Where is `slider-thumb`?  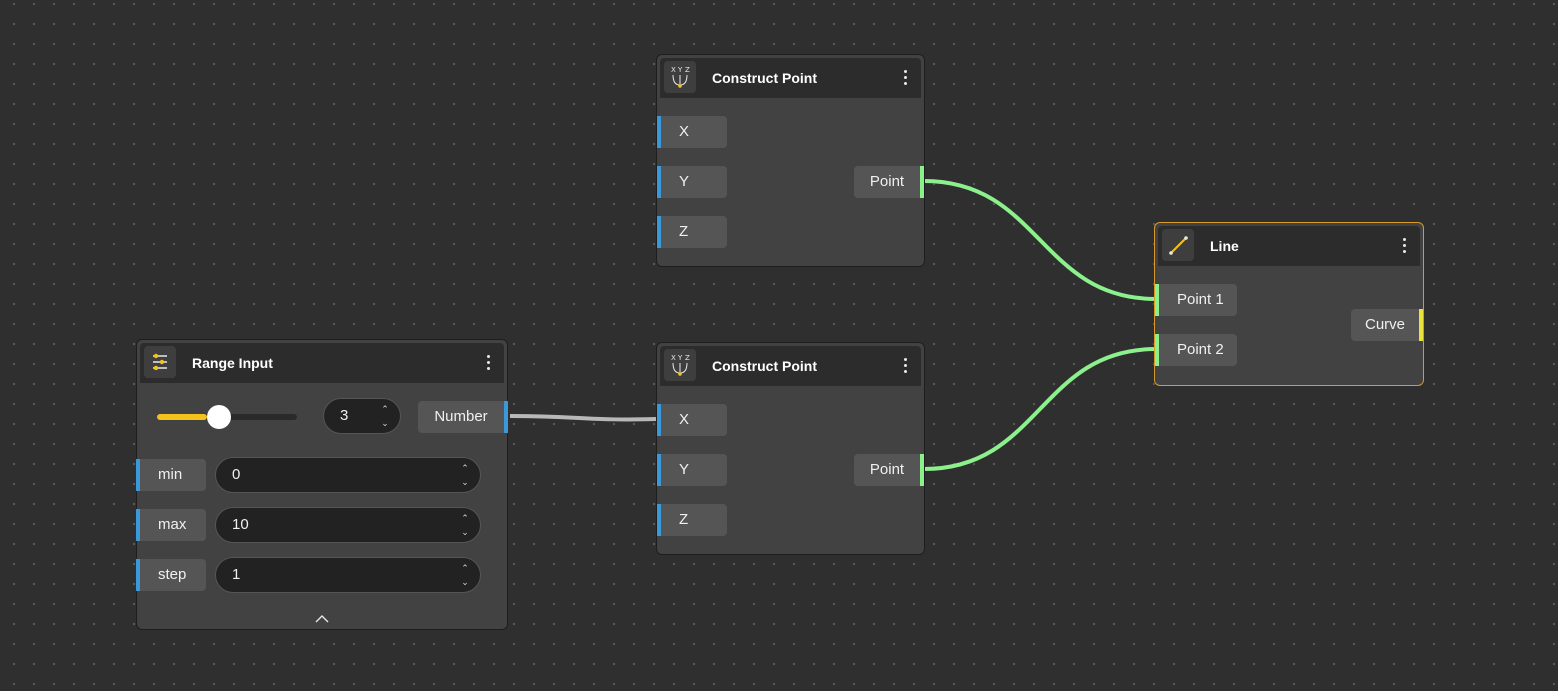
slider-thumb is located at coordinates (219, 417).